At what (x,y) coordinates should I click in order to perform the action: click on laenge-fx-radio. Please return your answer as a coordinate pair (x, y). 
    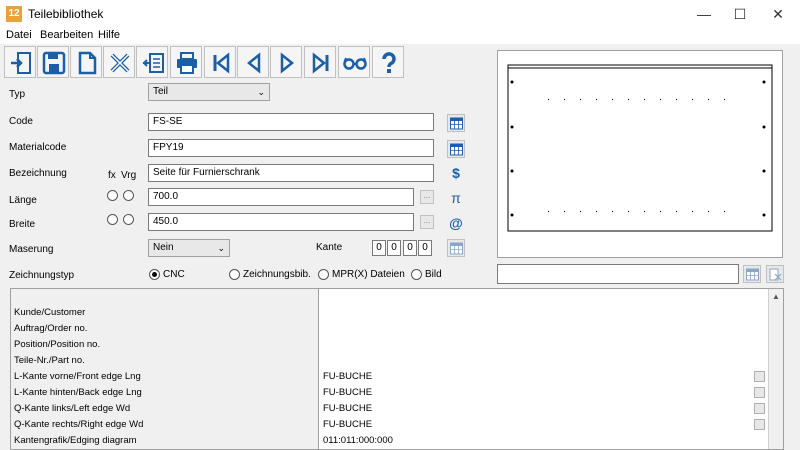
    Looking at the image, I should click on (112, 195).